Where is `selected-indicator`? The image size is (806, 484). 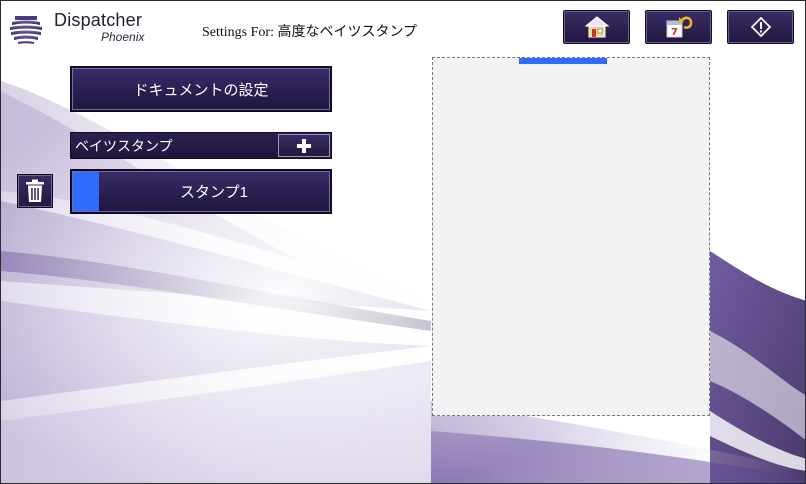 selected-indicator is located at coordinates (86, 191).